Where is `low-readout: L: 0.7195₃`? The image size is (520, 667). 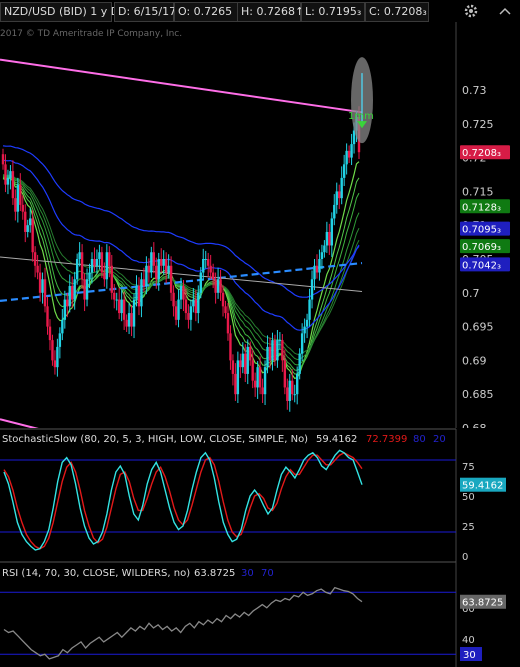 low-readout: L: 0.7195₃ is located at coordinates (333, 12).